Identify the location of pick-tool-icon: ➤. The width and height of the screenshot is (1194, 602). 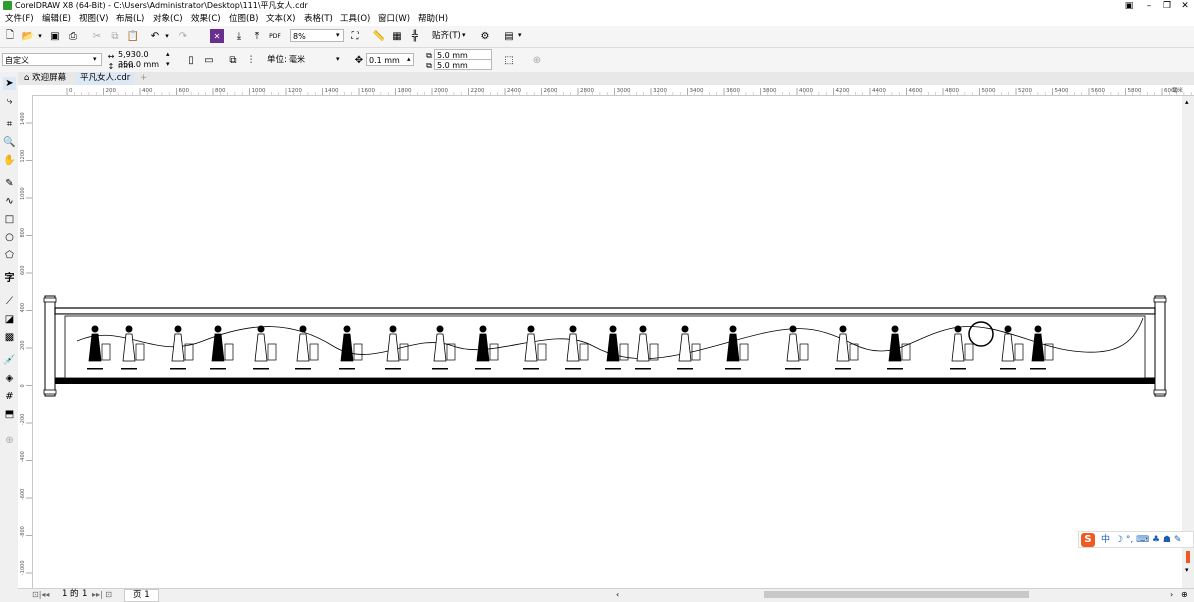
(9, 83).